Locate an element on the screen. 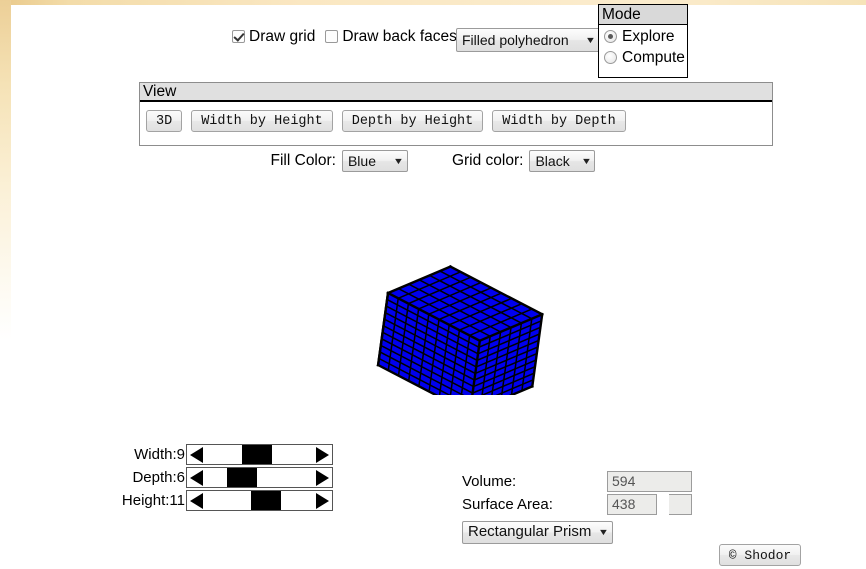 This screenshot has width=866, height=569. mode-option-explore: Explore is located at coordinates (643, 35).